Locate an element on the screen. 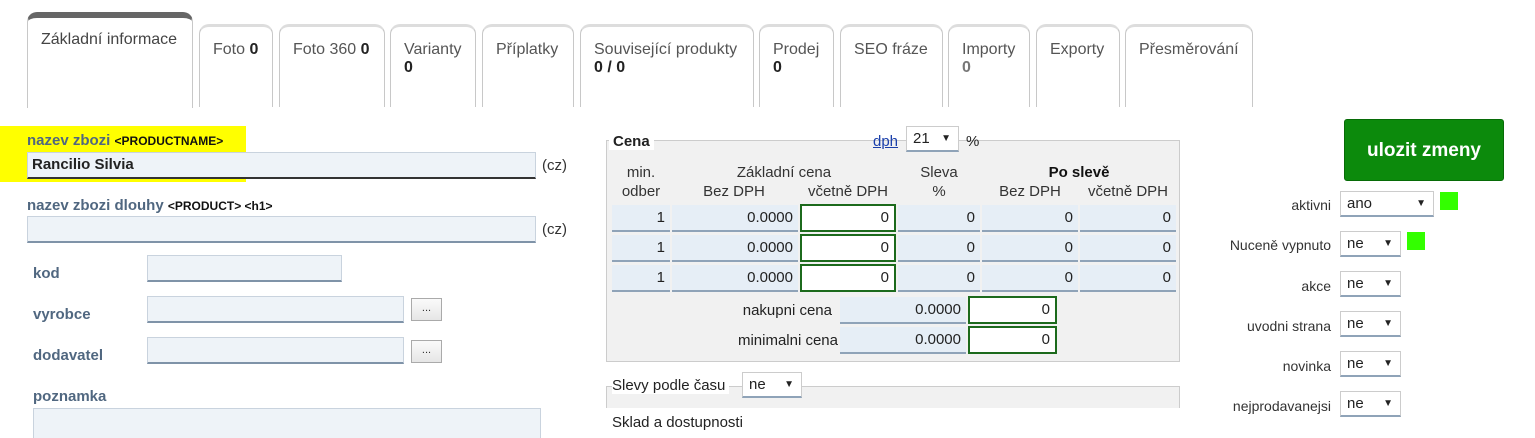 This screenshot has width=1535, height=438. tab-label: Varianty is located at coordinates (433, 49).